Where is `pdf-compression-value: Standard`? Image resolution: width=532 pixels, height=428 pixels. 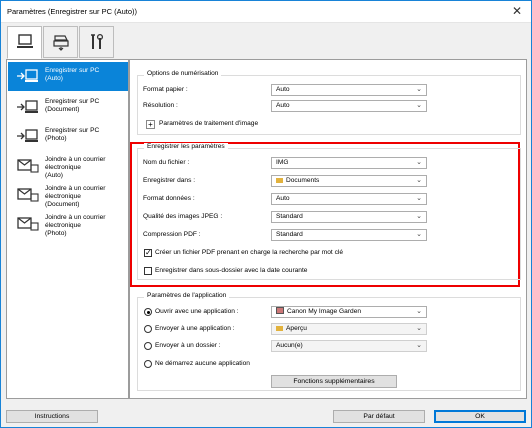
pdf-compression-value: Standard is located at coordinates (289, 234).